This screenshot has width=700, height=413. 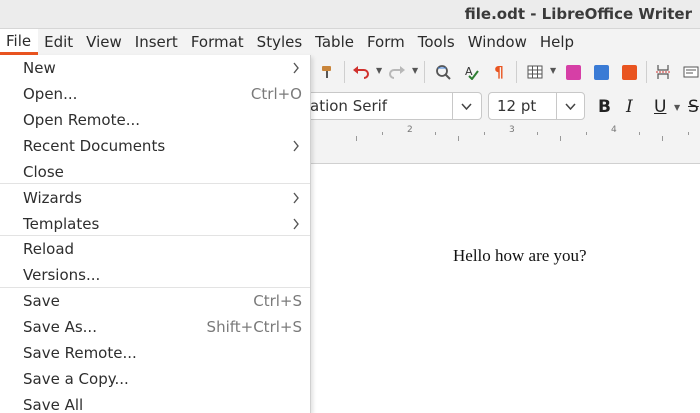 What do you see at coordinates (660, 107) in the screenshot?
I see `underline-button: U` at bounding box center [660, 107].